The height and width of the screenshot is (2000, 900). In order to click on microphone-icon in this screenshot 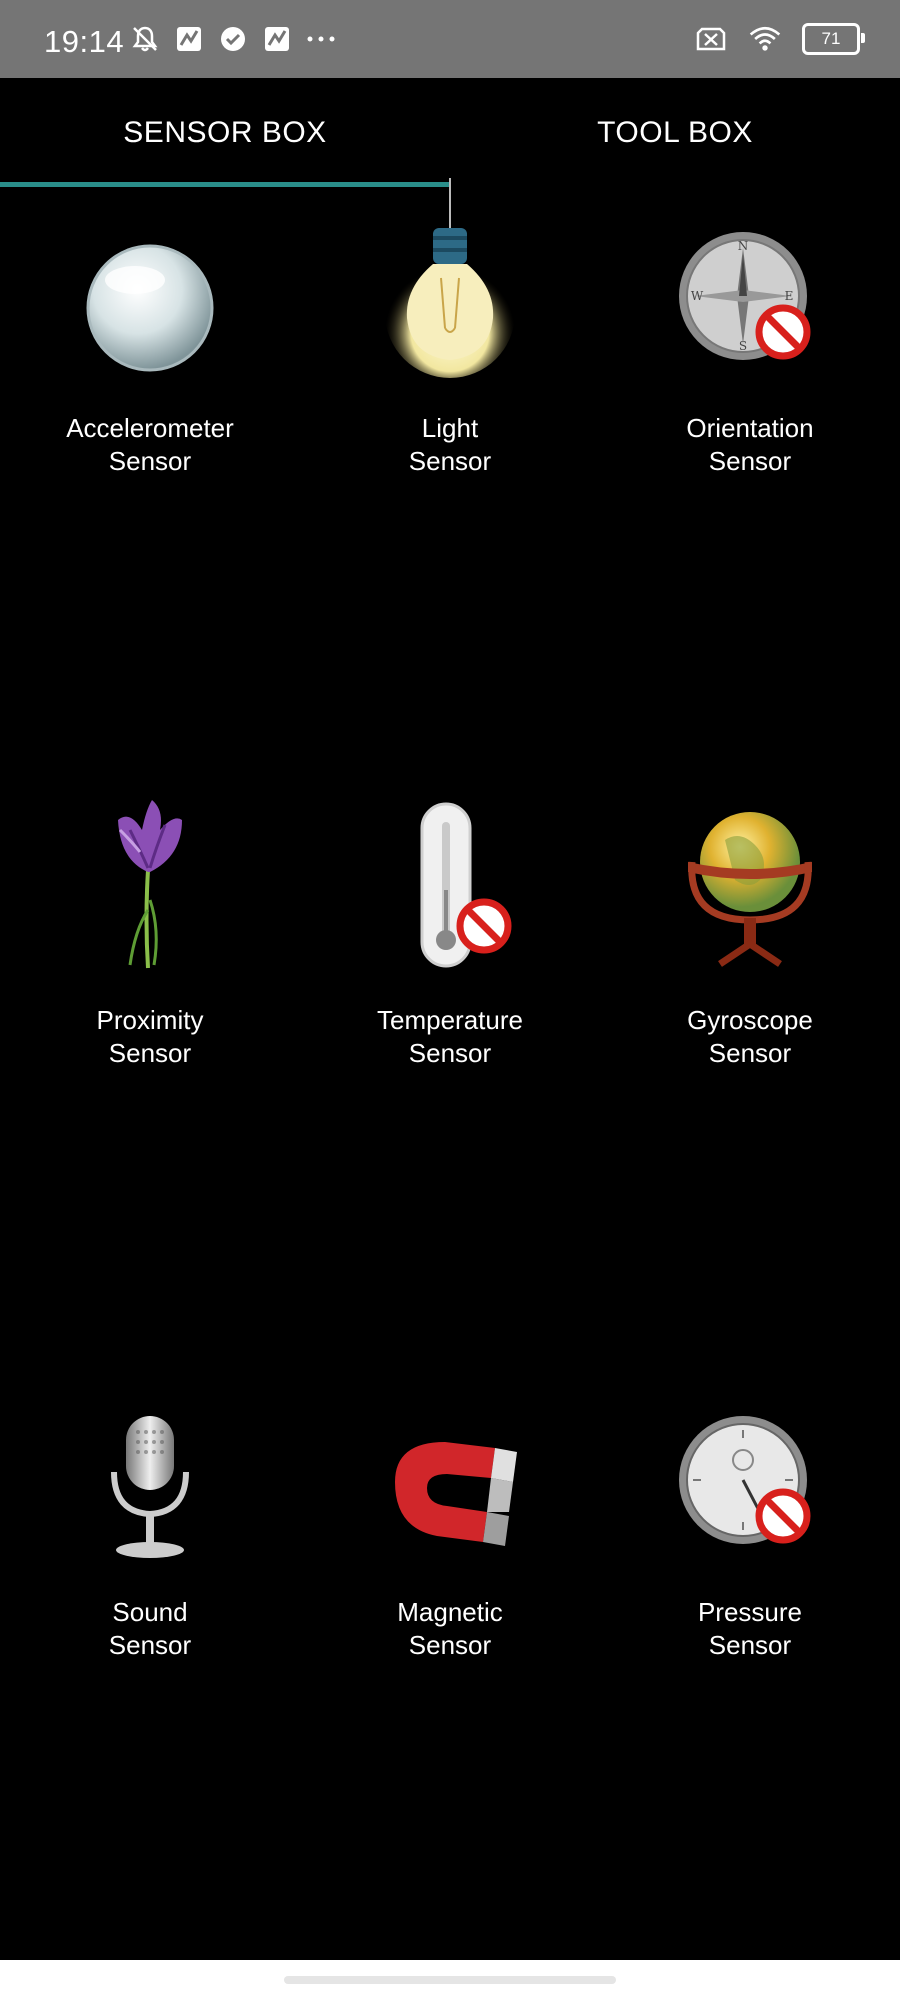, I will do `click(150, 1477)`.